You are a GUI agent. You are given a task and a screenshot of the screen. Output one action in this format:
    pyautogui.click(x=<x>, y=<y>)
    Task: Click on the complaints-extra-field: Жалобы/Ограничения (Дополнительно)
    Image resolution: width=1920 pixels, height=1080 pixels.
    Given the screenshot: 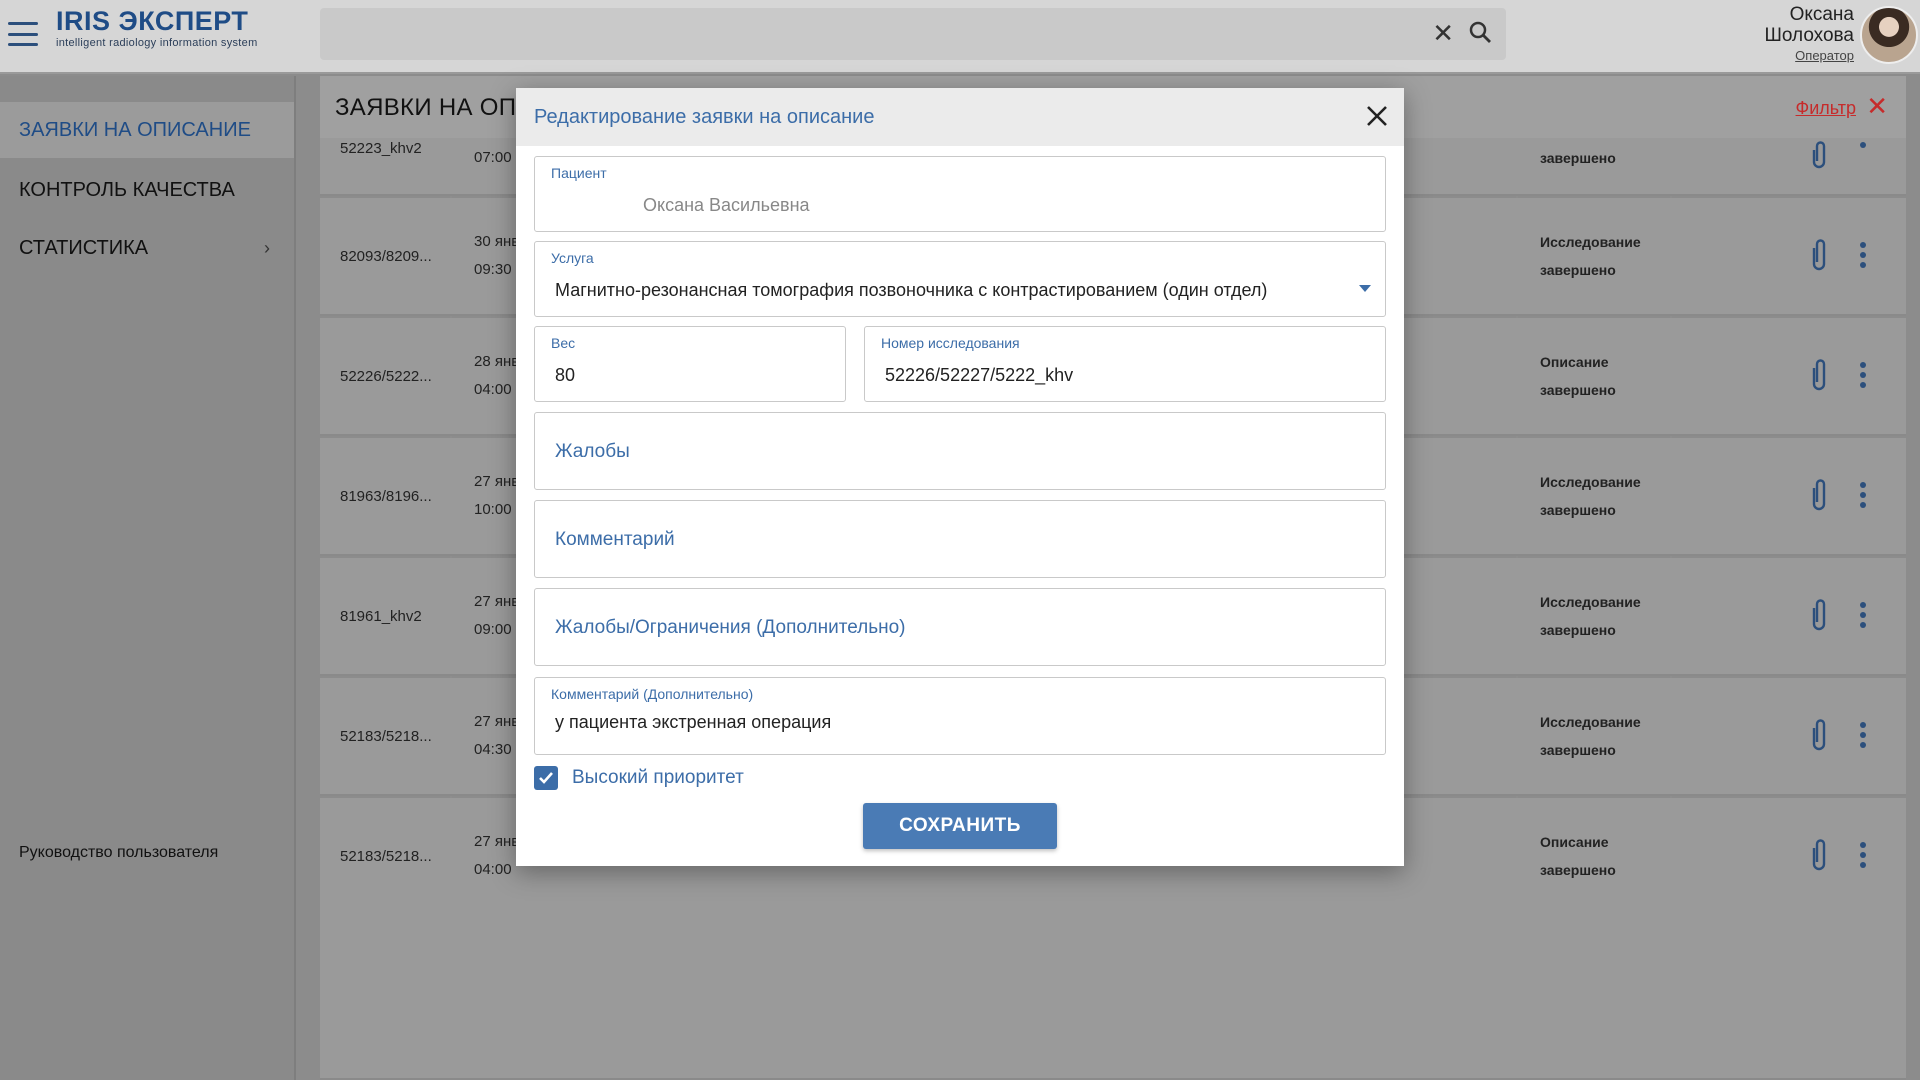 What is the action you would take?
    pyautogui.click(x=960, y=627)
    